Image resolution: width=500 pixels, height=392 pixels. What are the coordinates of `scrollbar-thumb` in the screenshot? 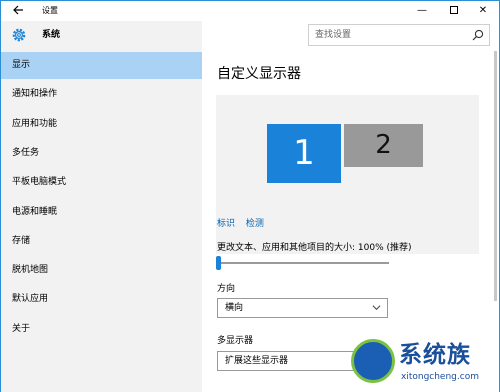 It's located at (495, 176).